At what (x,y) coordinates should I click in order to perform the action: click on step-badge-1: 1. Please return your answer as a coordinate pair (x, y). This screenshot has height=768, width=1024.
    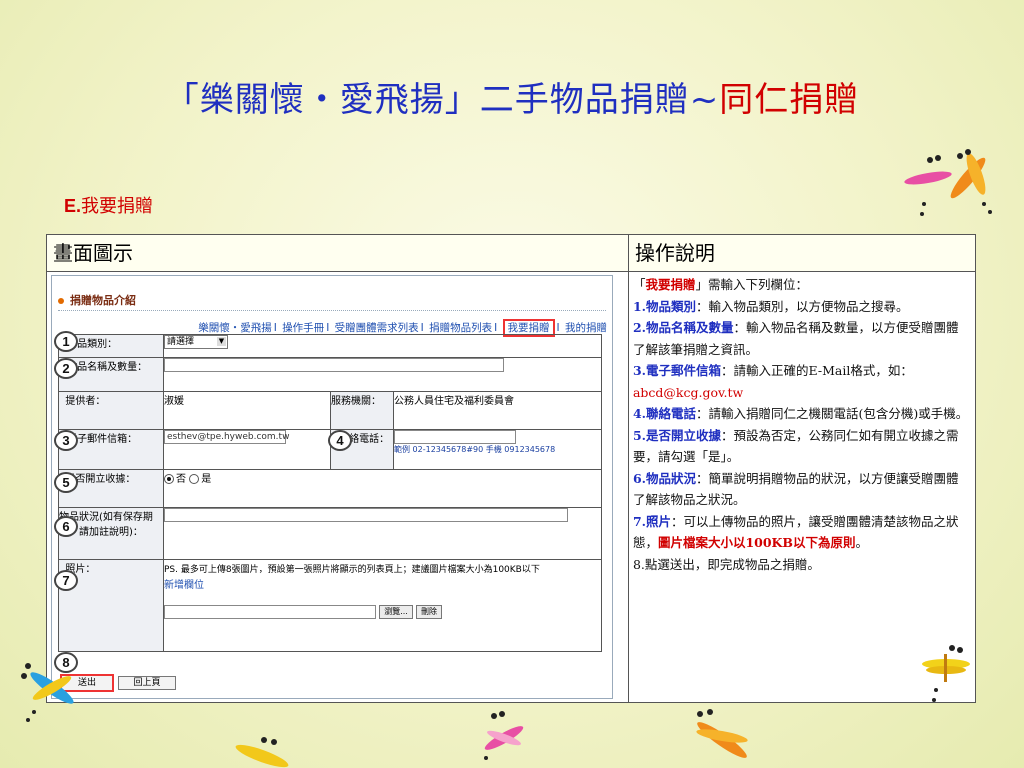
    Looking at the image, I should click on (66, 341).